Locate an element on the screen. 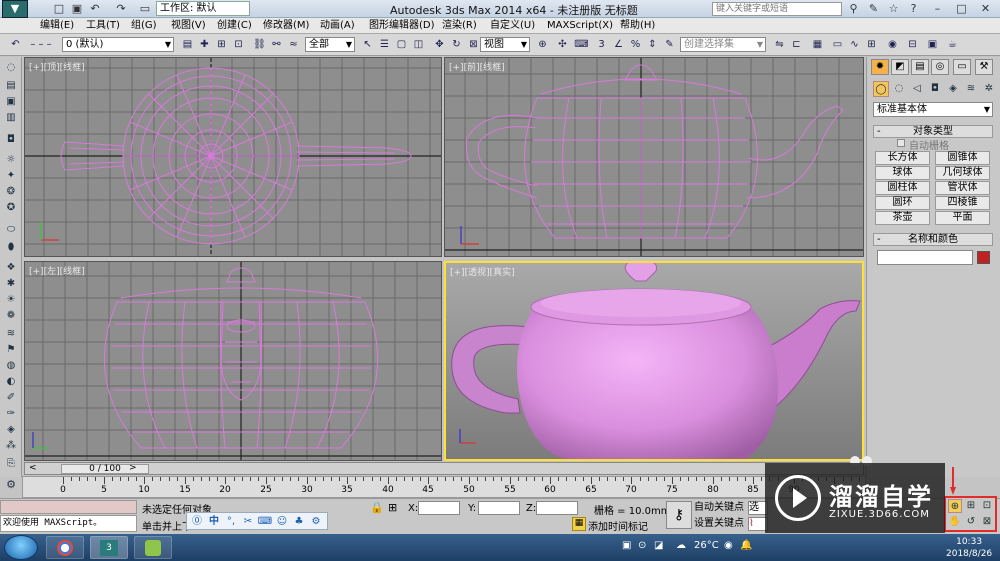 This screenshot has height=561, width=1000. percent-snap-icon: % is located at coordinates (635, 44).